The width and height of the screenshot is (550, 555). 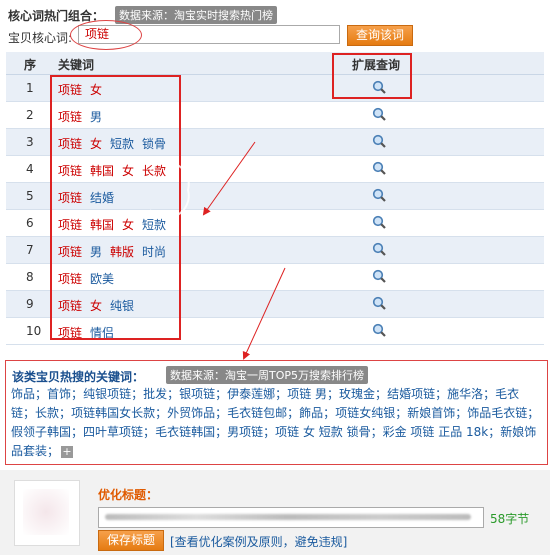 What do you see at coordinates (436, 432) in the screenshot?
I see `hot-keyword: 彩金 项链 正品 18k` at bounding box center [436, 432].